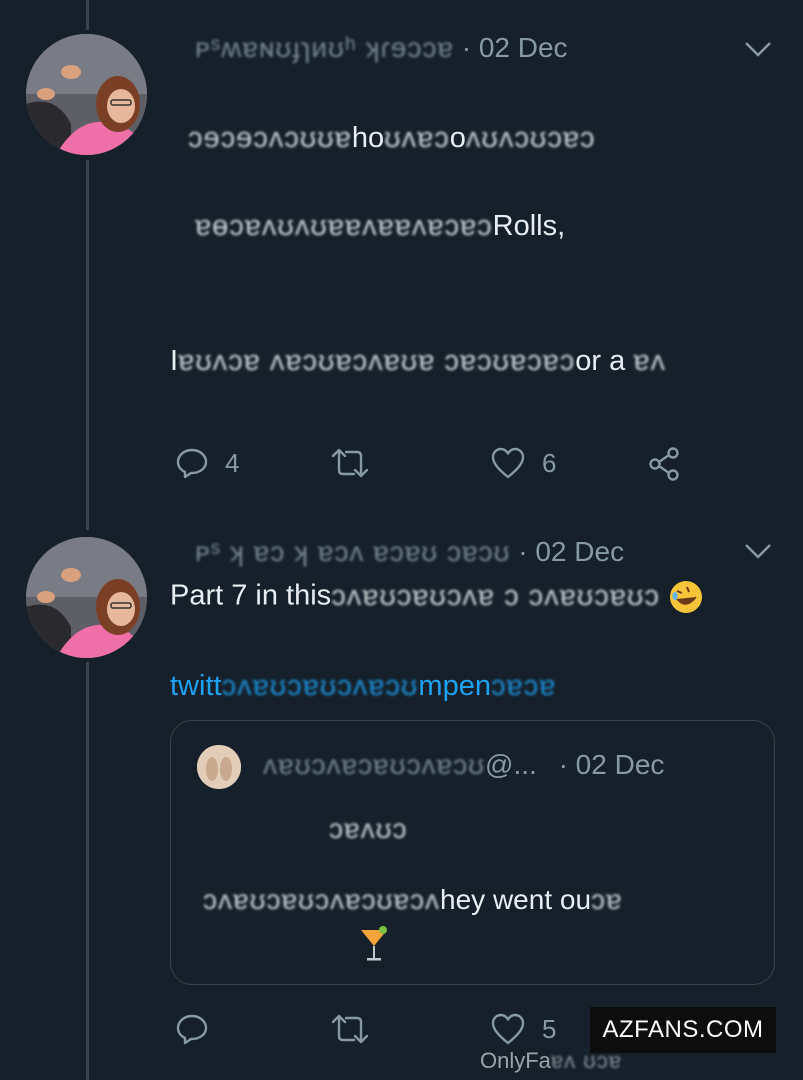 Image resolution: width=803 pixels, height=1080 pixels. Describe the element at coordinates (368, 138) in the screenshot. I see `visible-text: ho` at that location.